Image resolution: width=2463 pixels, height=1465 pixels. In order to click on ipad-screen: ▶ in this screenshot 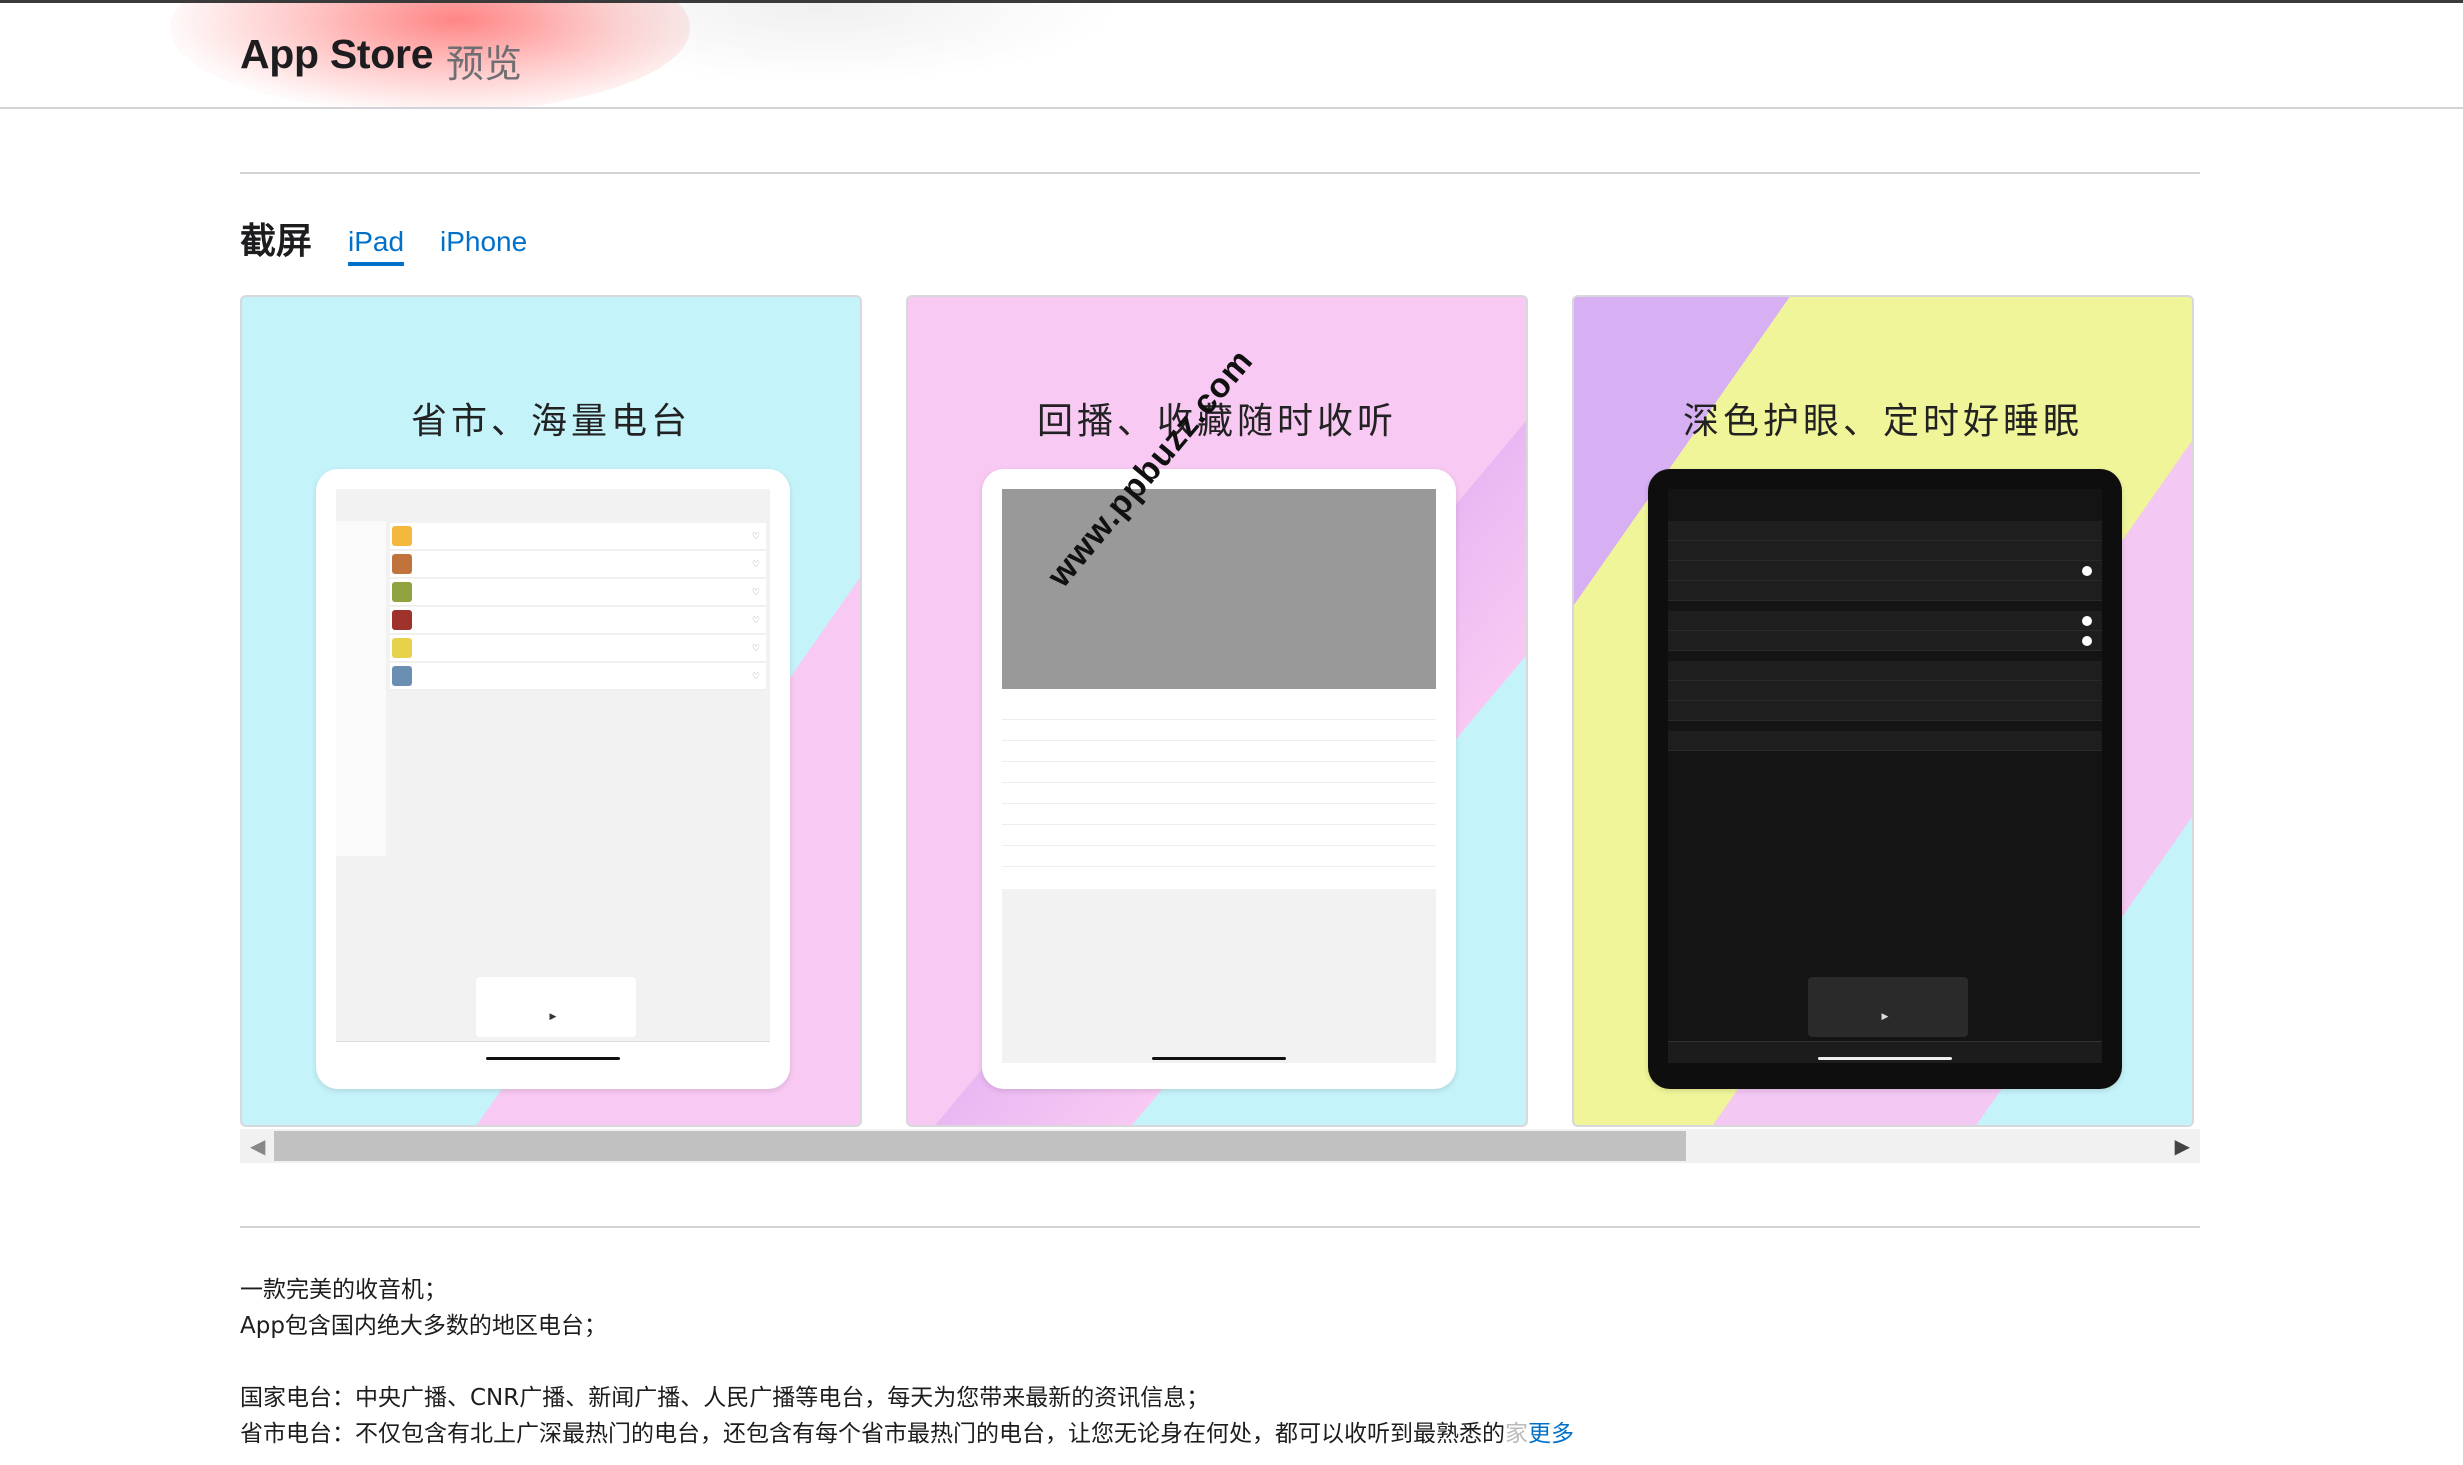, I will do `click(1885, 776)`.